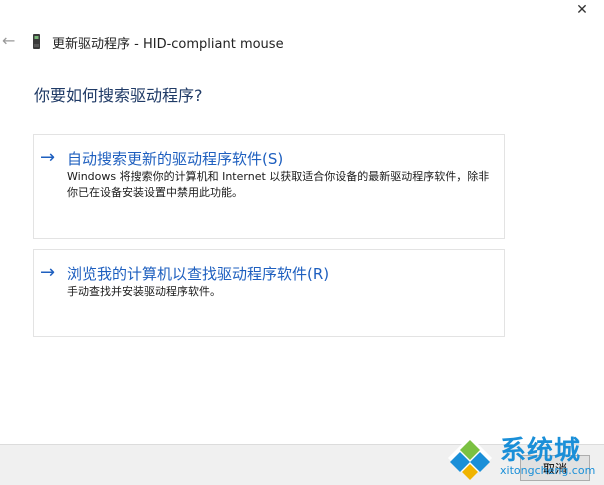 The width and height of the screenshot is (604, 485). Describe the element at coordinates (144, 291) in the screenshot. I see `option-description: 手动查找并安装驱动程序软件。` at that location.